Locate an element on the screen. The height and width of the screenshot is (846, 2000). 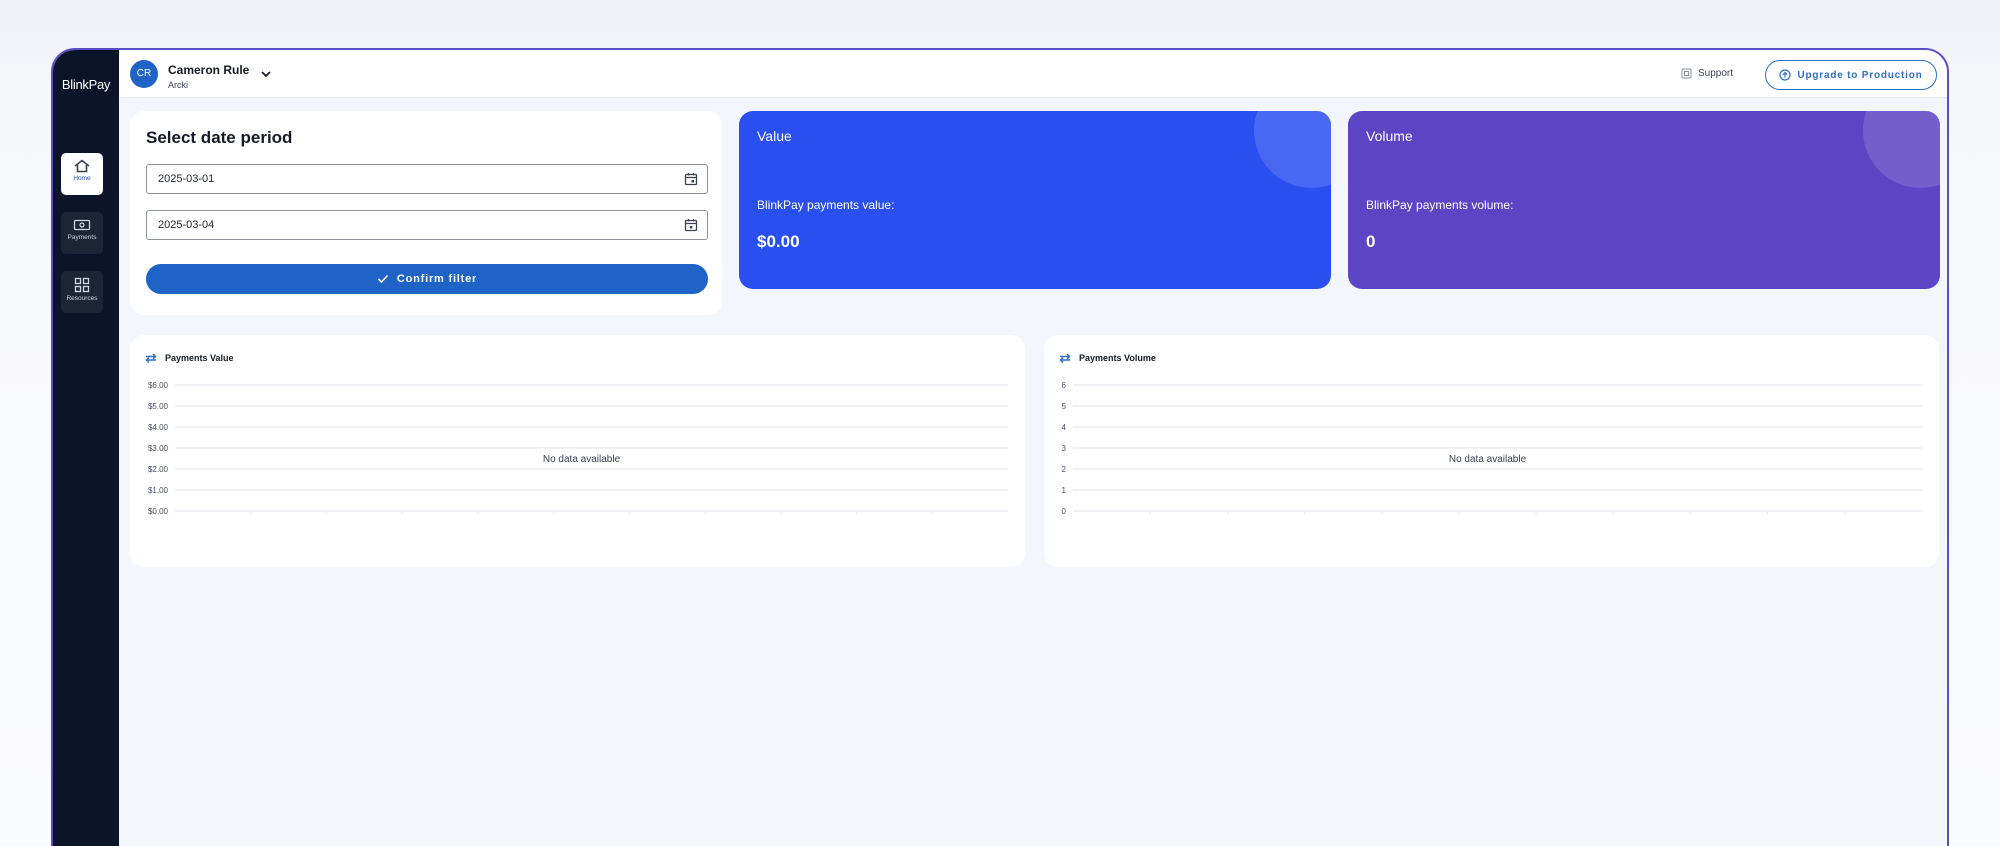
y-tick-label: $4.00 is located at coordinates (158, 427).